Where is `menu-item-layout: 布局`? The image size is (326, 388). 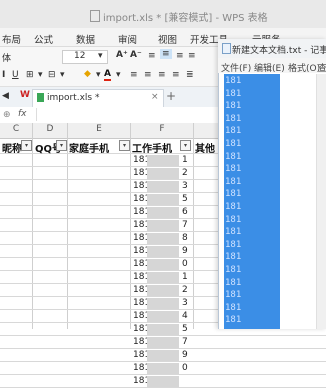 menu-item-layout: 布局 is located at coordinates (11, 39).